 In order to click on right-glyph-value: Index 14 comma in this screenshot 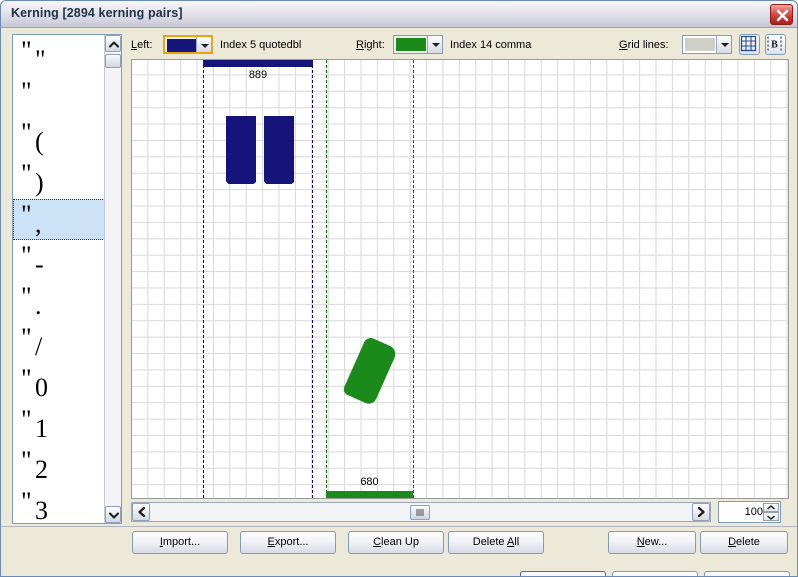, I will do `click(491, 45)`.